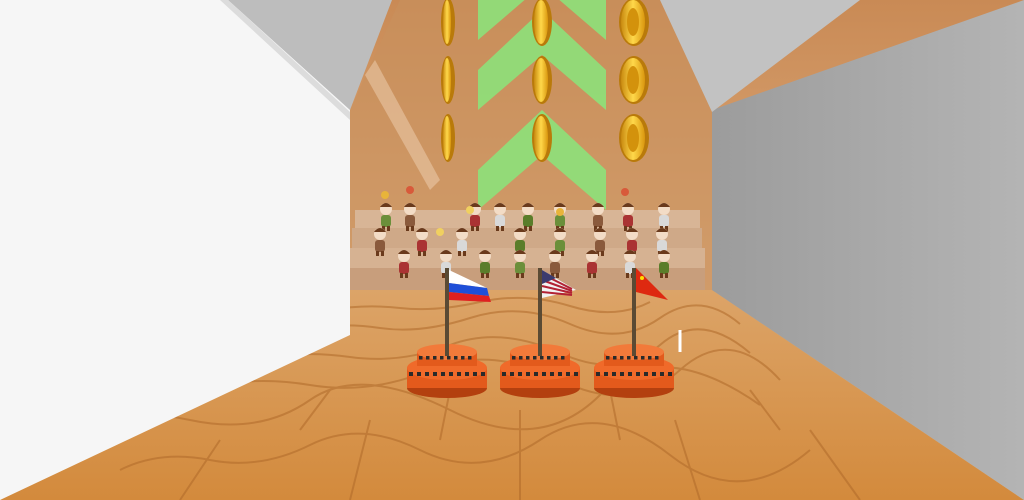 The image size is (1024, 500). What do you see at coordinates (448, 80) in the screenshot?
I see `coin-r2-l1` at bounding box center [448, 80].